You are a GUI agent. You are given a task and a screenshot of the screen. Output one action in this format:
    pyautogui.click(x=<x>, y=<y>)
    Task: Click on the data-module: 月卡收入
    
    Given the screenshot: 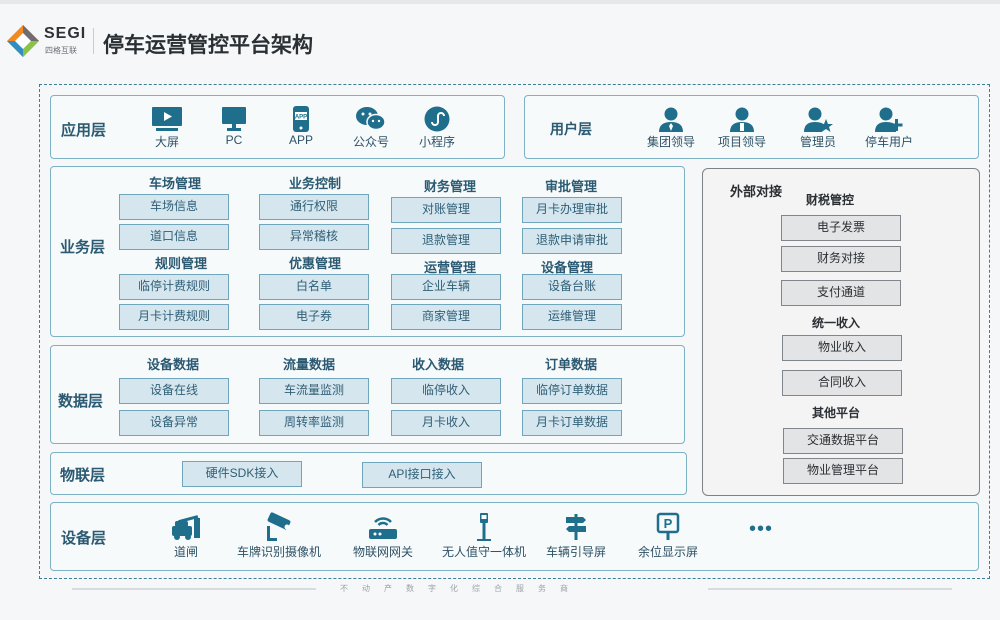 What is the action you would take?
    pyautogui.click(x=446, y=423)
    